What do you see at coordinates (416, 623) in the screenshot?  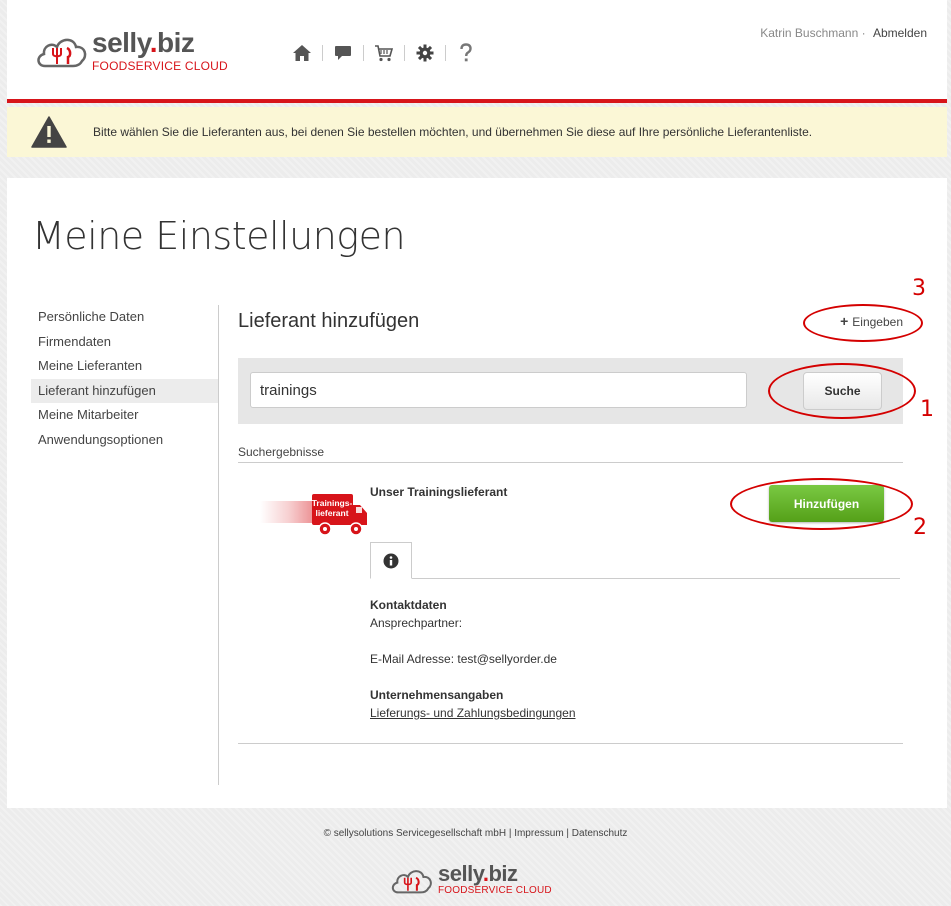 I see `contact-person: Ansprechpartner:` at bounding box center [416, 623].